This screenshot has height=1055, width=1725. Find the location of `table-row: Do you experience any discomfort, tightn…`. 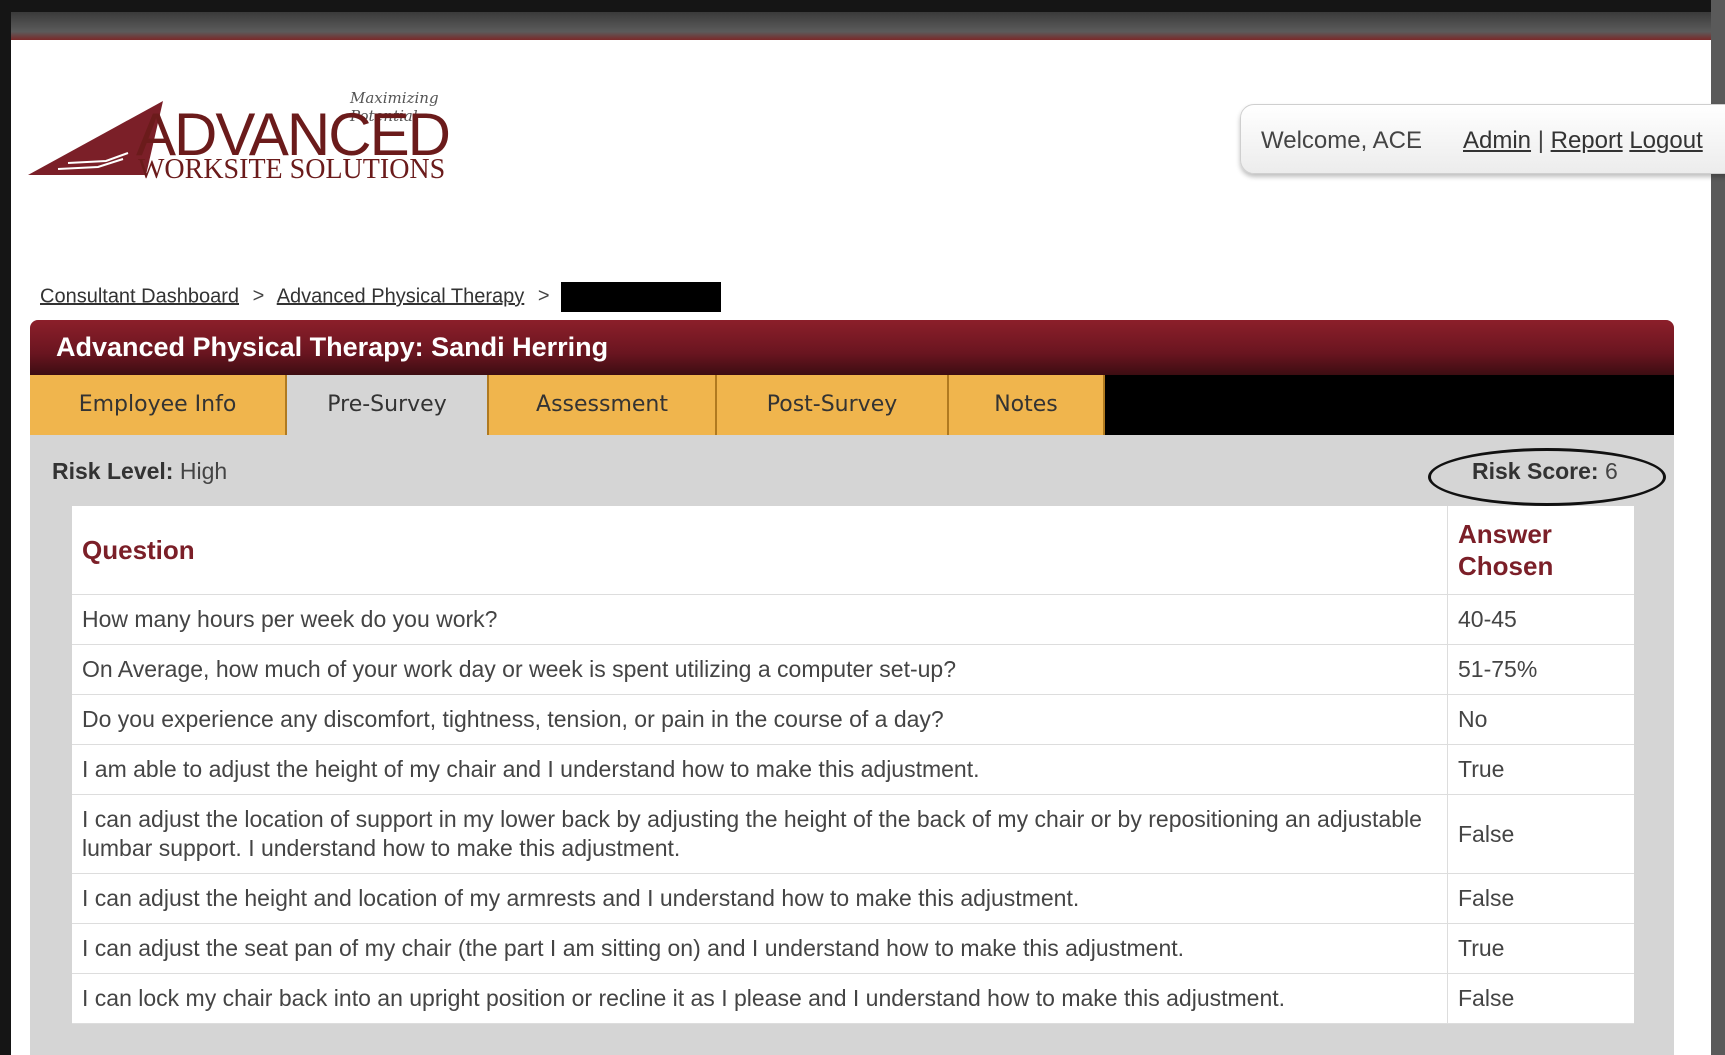

table-row: Do you experience any discomfort, tightn… is located at coordinates (853, 719).